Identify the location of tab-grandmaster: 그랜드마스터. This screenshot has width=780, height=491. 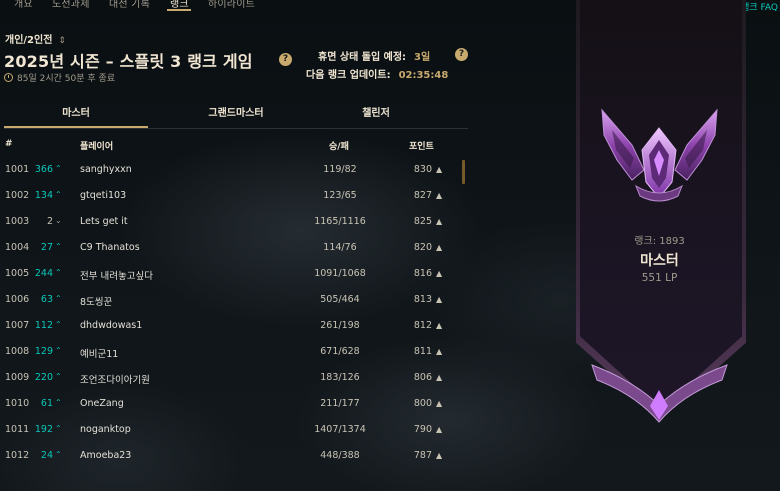
(236, 115).